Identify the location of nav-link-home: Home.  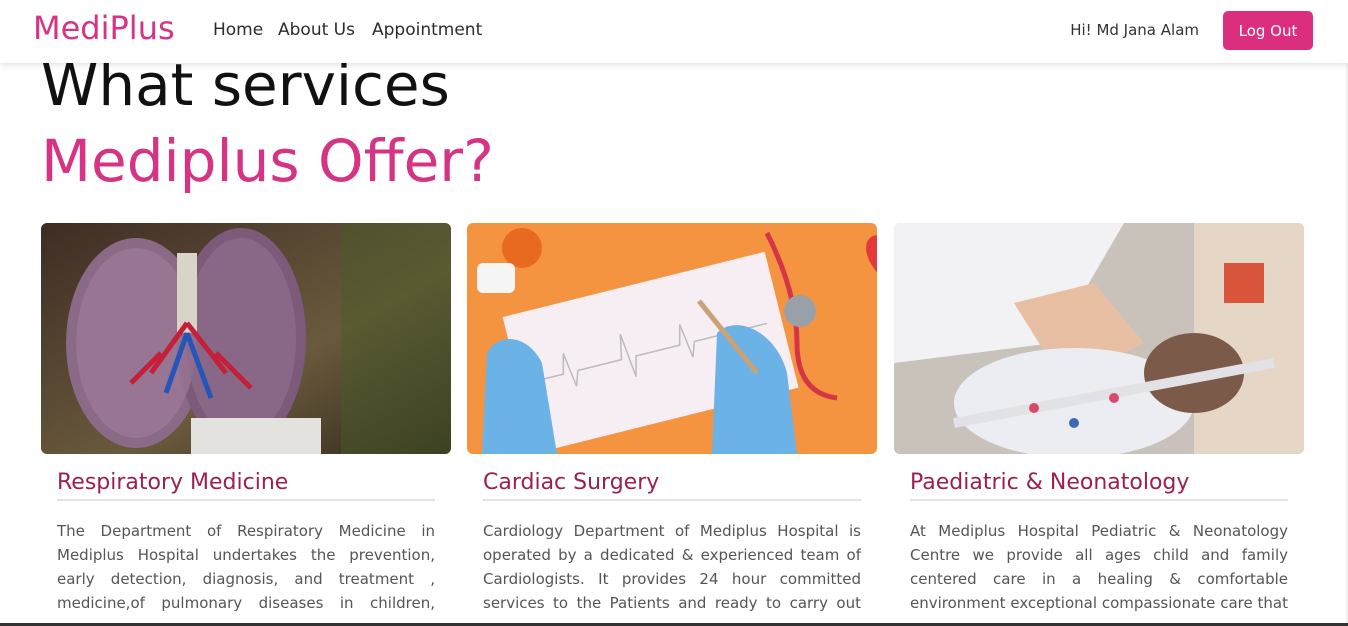
(238, 30).